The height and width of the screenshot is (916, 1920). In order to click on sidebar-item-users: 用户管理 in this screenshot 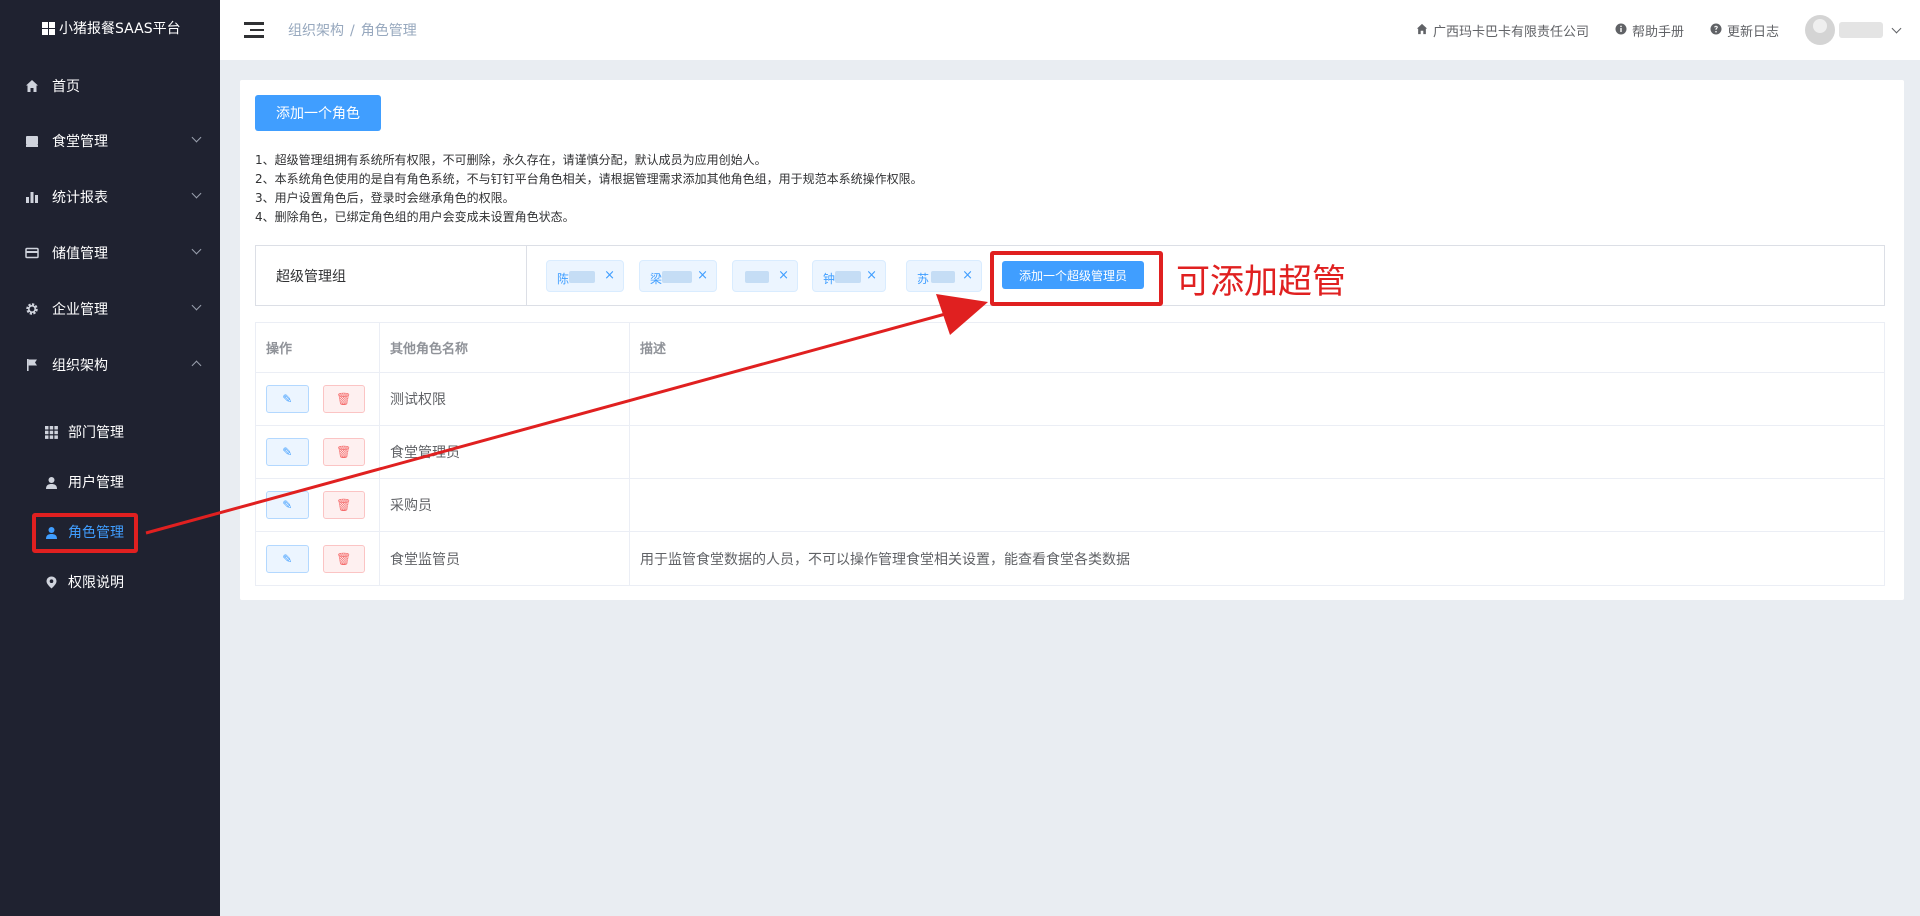, I will do `click(110, 482)`.